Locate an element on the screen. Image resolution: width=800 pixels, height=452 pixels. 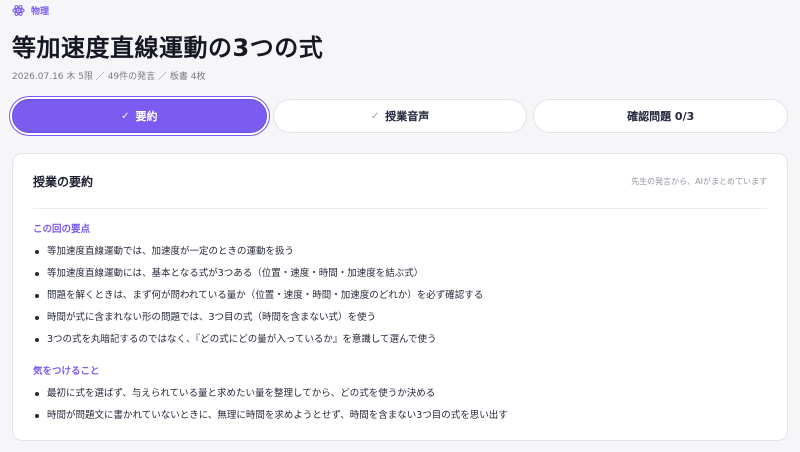
subject-label: 物理 is located at coordinates (40, 12).